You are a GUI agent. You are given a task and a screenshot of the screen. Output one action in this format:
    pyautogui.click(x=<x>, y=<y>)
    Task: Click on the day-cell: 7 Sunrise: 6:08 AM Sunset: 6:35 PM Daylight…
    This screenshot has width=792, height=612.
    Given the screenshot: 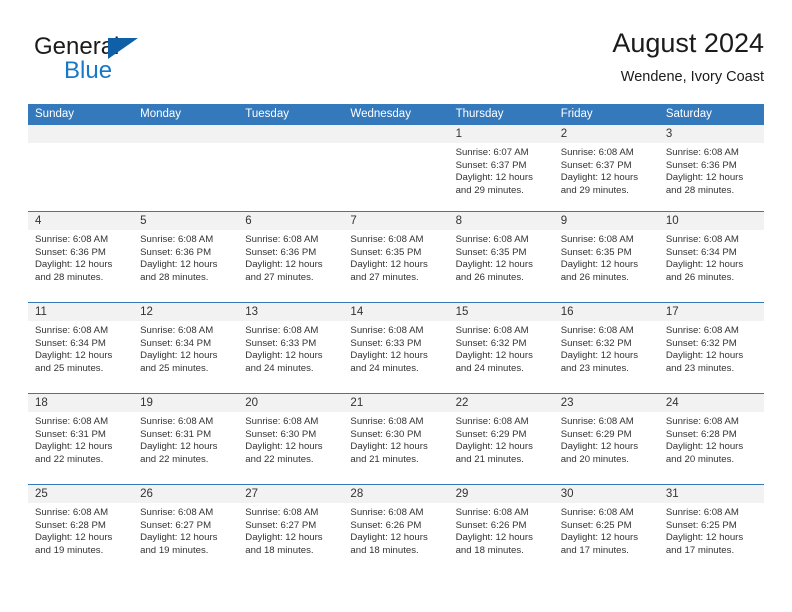 What is the action you would take?
    pyautogui.click(x=396, y=257)
    